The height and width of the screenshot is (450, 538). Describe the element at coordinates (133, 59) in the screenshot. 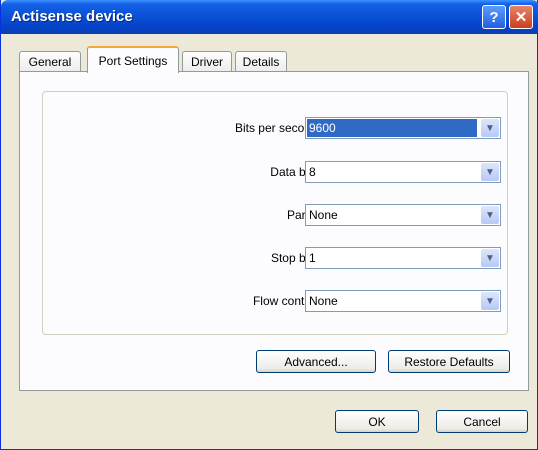

I see `tab-port-settings: Port Settings` at that location.